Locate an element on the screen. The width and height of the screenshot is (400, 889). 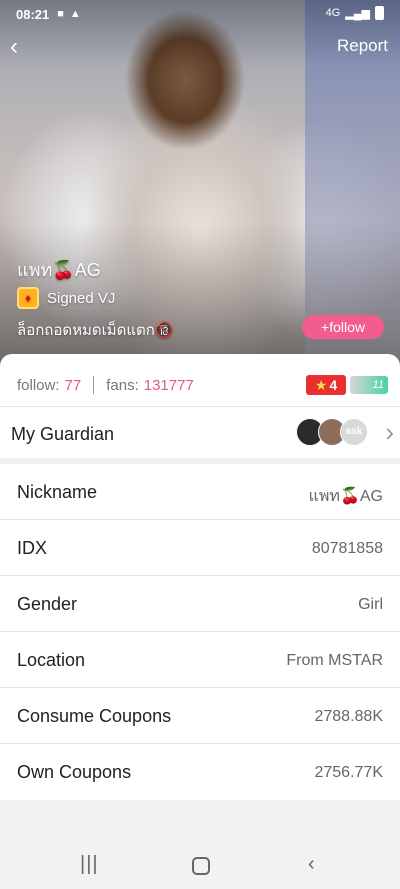
avatar: ask is located at coordinates (354, 432).